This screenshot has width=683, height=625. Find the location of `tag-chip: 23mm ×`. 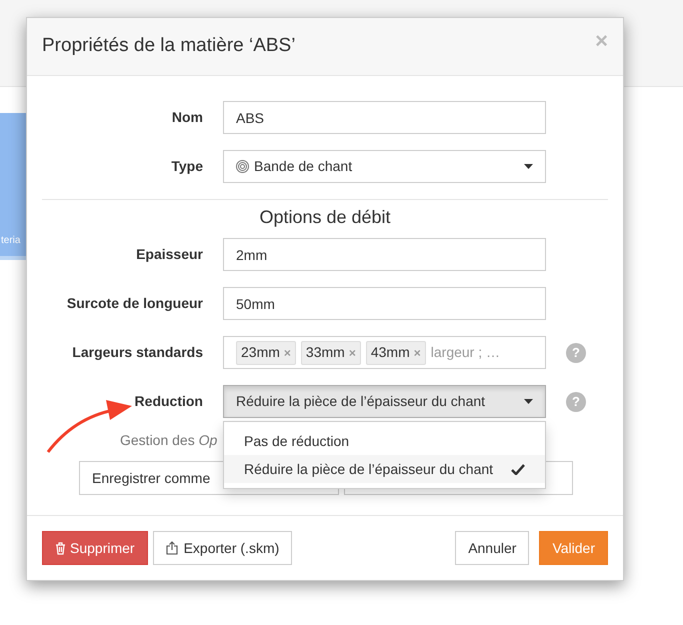

tag-chip: 23mm × is located at coordinates (266, 352).